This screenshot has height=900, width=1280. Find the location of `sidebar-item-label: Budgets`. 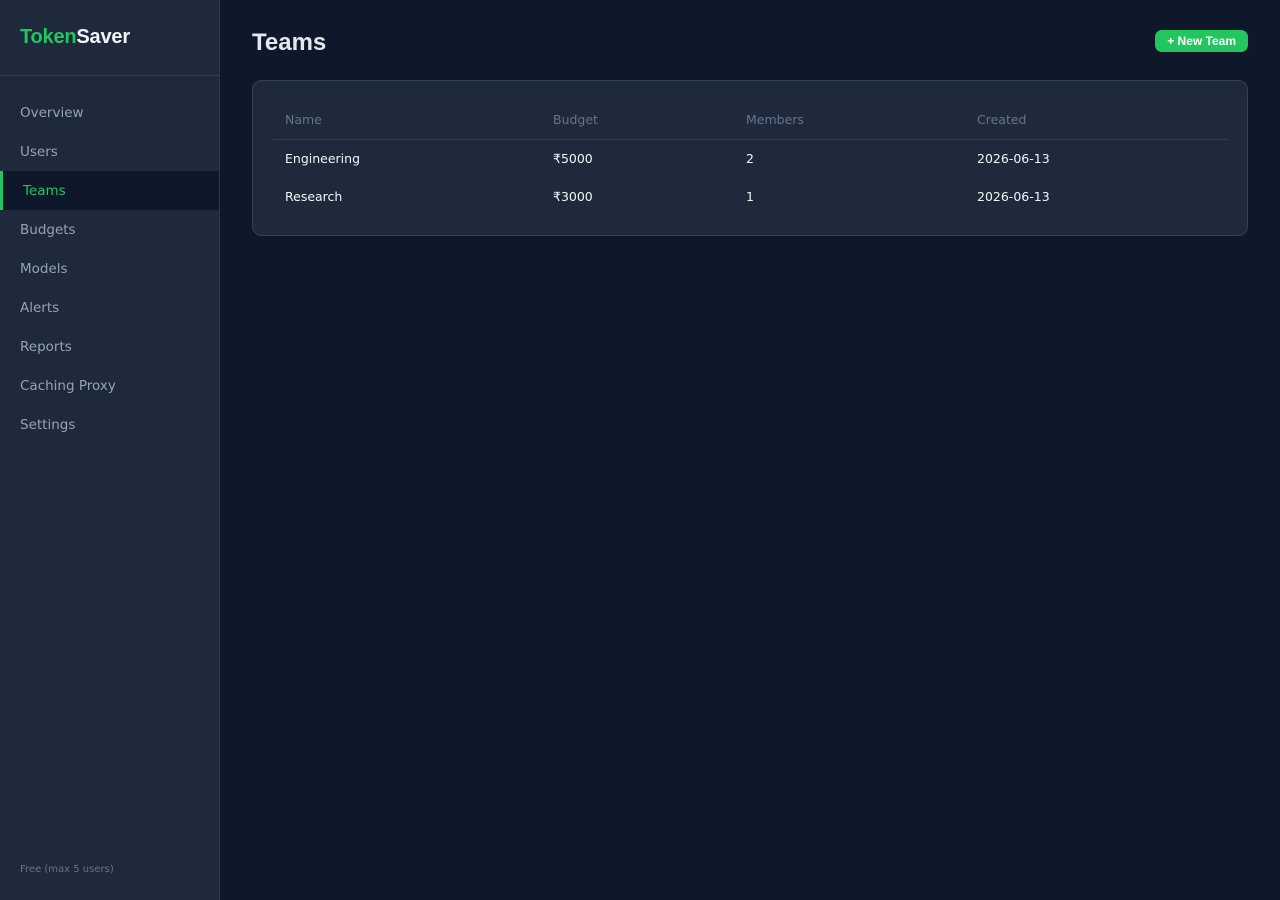

sidebar-item-label: Budgets is located at coordinates (48, 229).